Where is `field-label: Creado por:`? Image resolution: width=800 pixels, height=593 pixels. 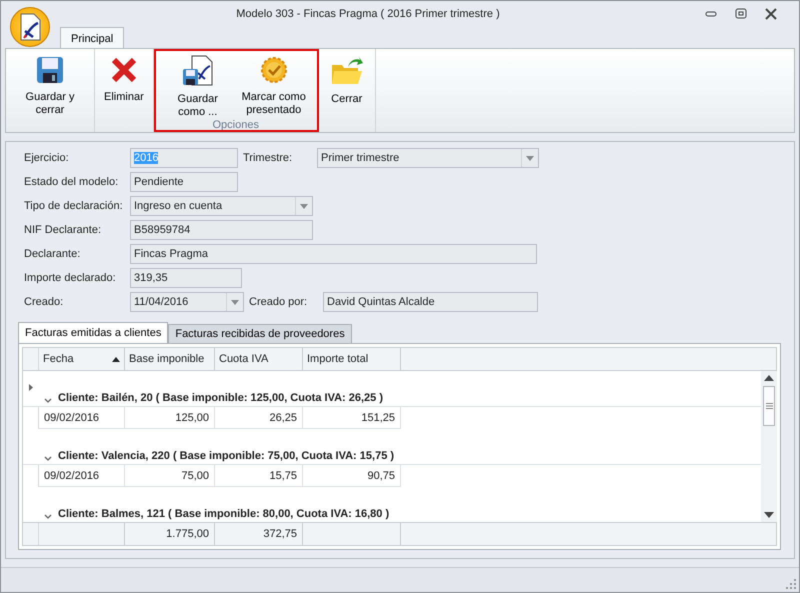 field-label: Creado por: is located at coordinates (278, 302).